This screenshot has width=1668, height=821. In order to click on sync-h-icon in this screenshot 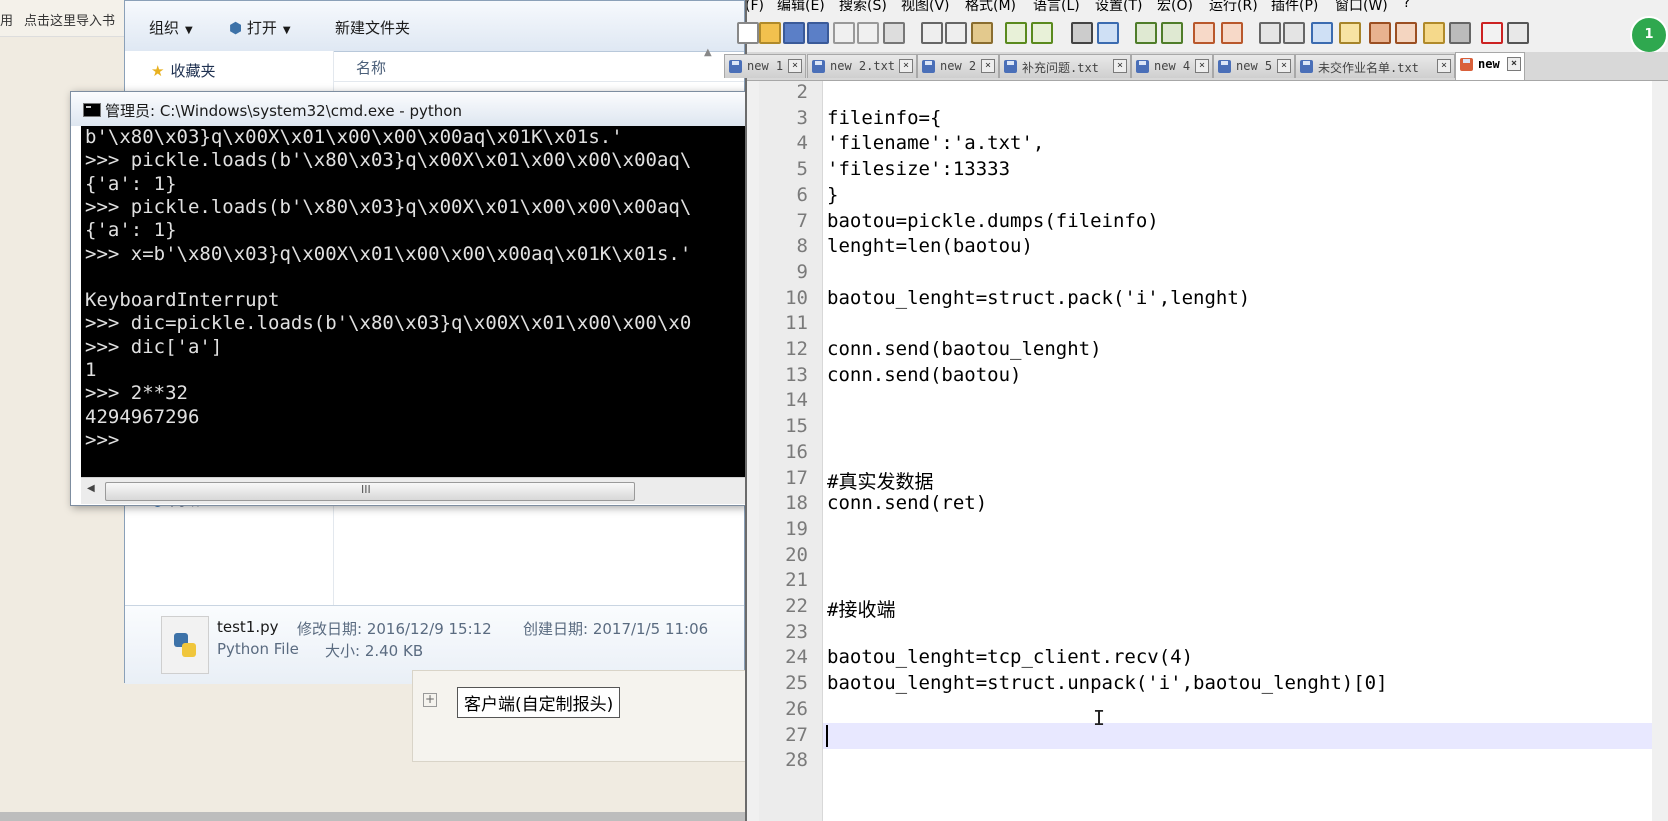, I will do `click(1232, 33)`.